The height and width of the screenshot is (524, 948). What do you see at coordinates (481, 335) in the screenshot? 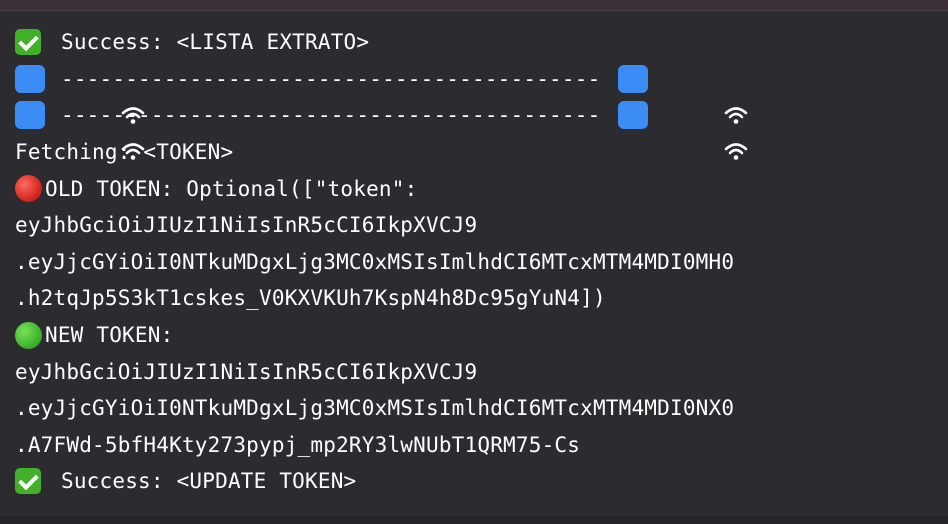
I see `log-line-new-token-label: NEW TOKEN:` at bounding box center [481, 335].